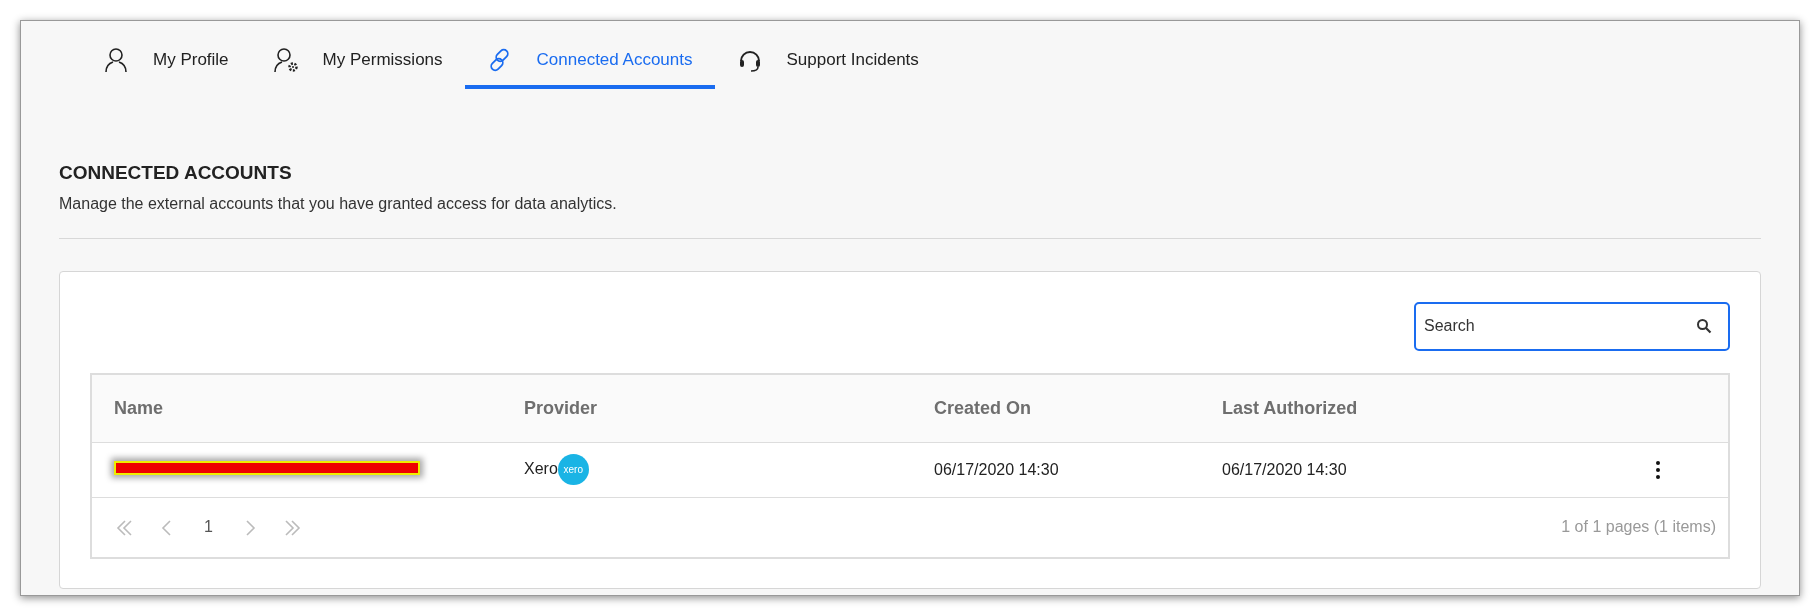 This screenshot has width=1820, height=616. What do you see at coordinates (166, 62) in the screenshot?
I see `tab: My Profile` at bounding box center [166, 62].